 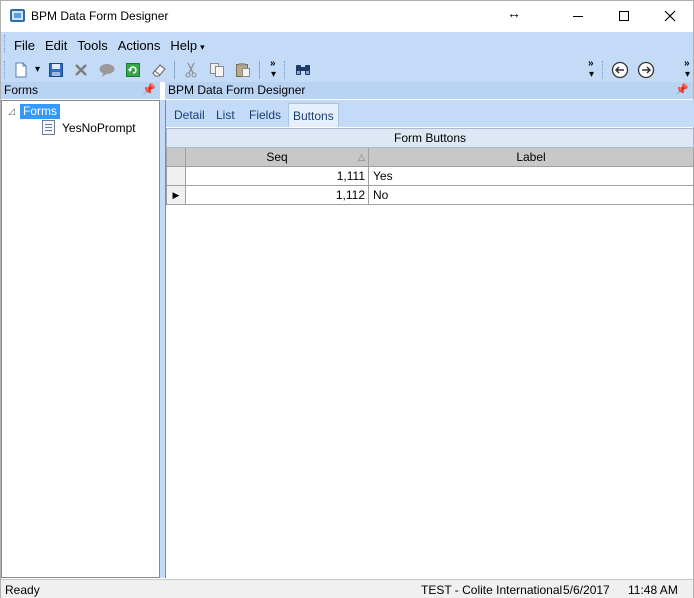 What do you see at coordinates (273, 63) in the screenshot?
I see `toolbar-overflow-icon: »` at bounding box center [273, 63].